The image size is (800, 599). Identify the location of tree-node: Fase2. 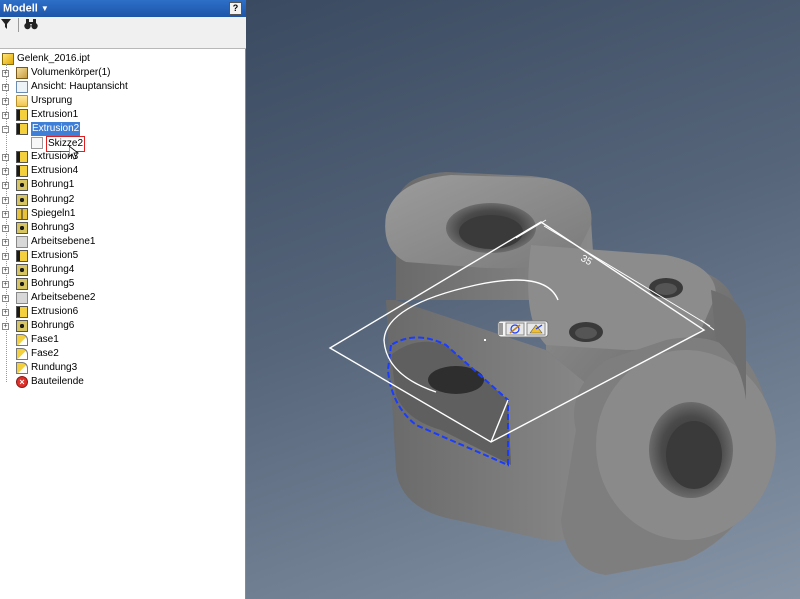
(122, 354).